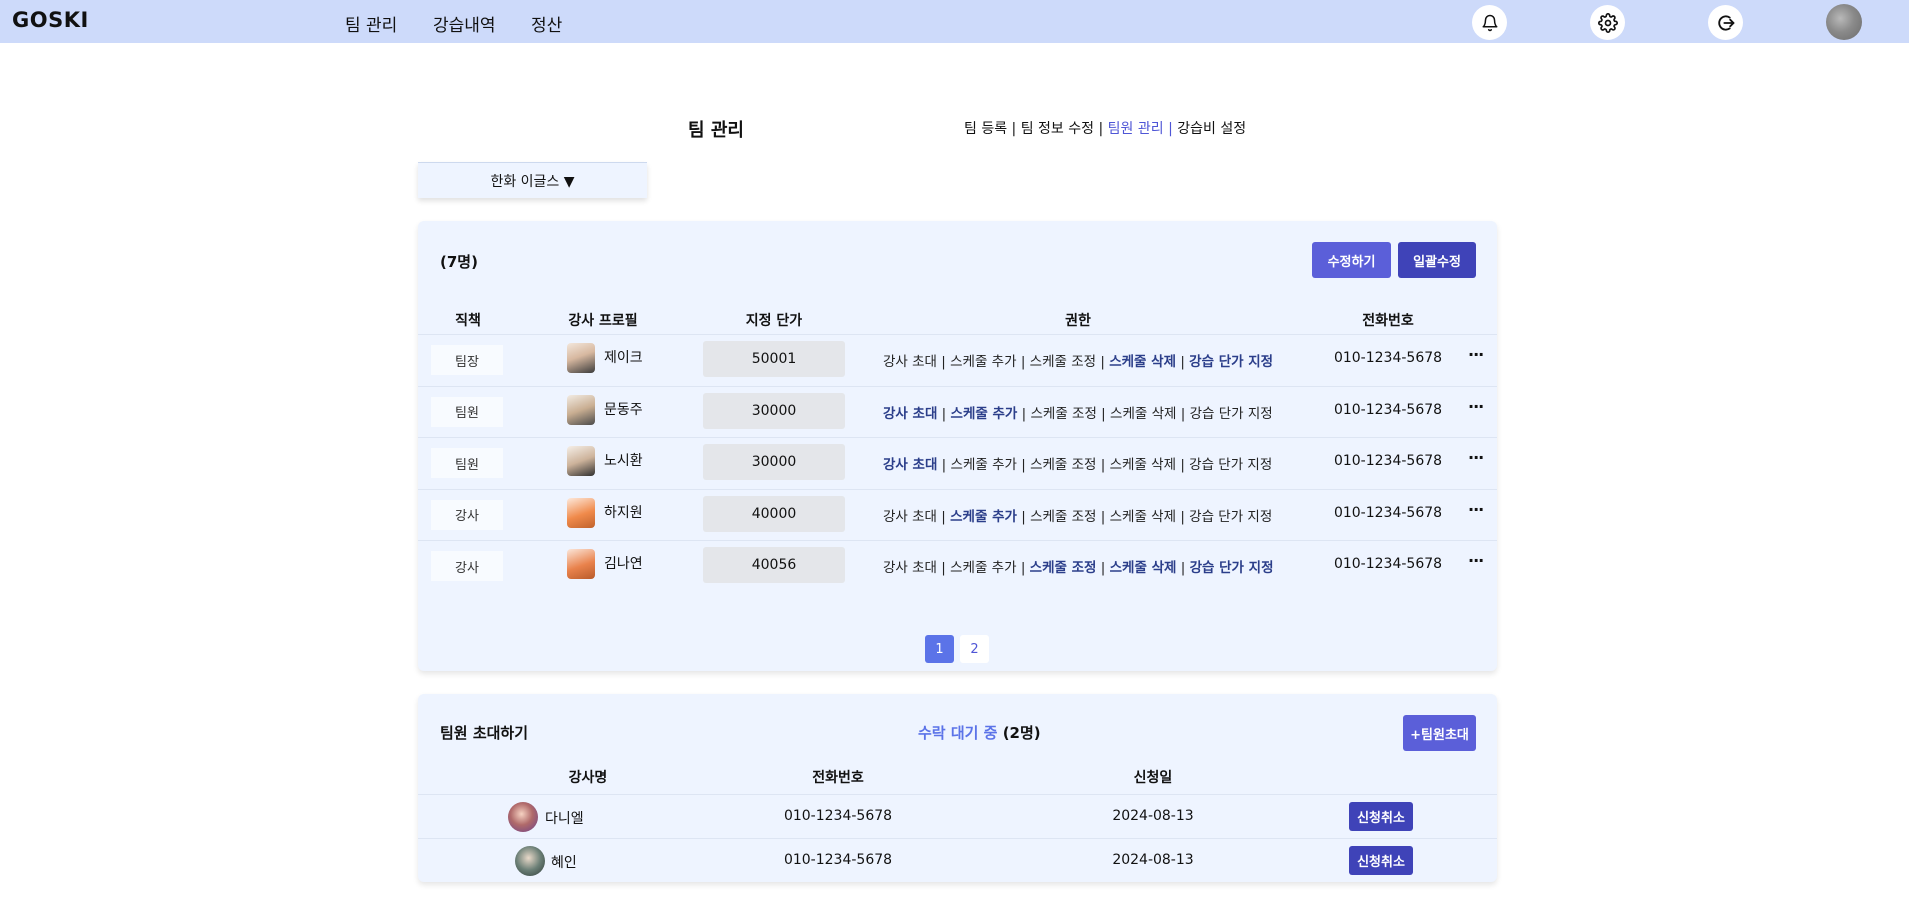  I want to click on team-select-dropdown: 한화 이글스 ▼, so click(532, 180).